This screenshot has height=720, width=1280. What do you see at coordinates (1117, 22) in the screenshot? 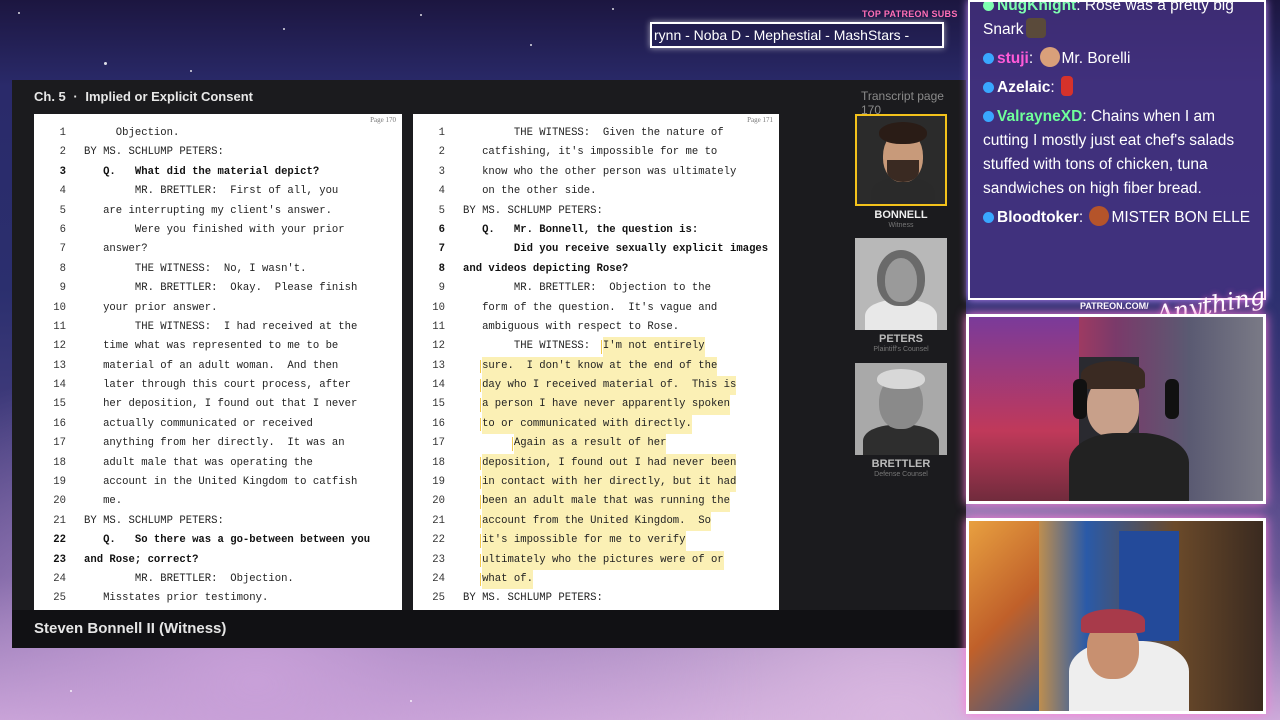
I see `chat-message: NugKnight: Rose was a pretty big Snark` at bounding box center [1117, 22].